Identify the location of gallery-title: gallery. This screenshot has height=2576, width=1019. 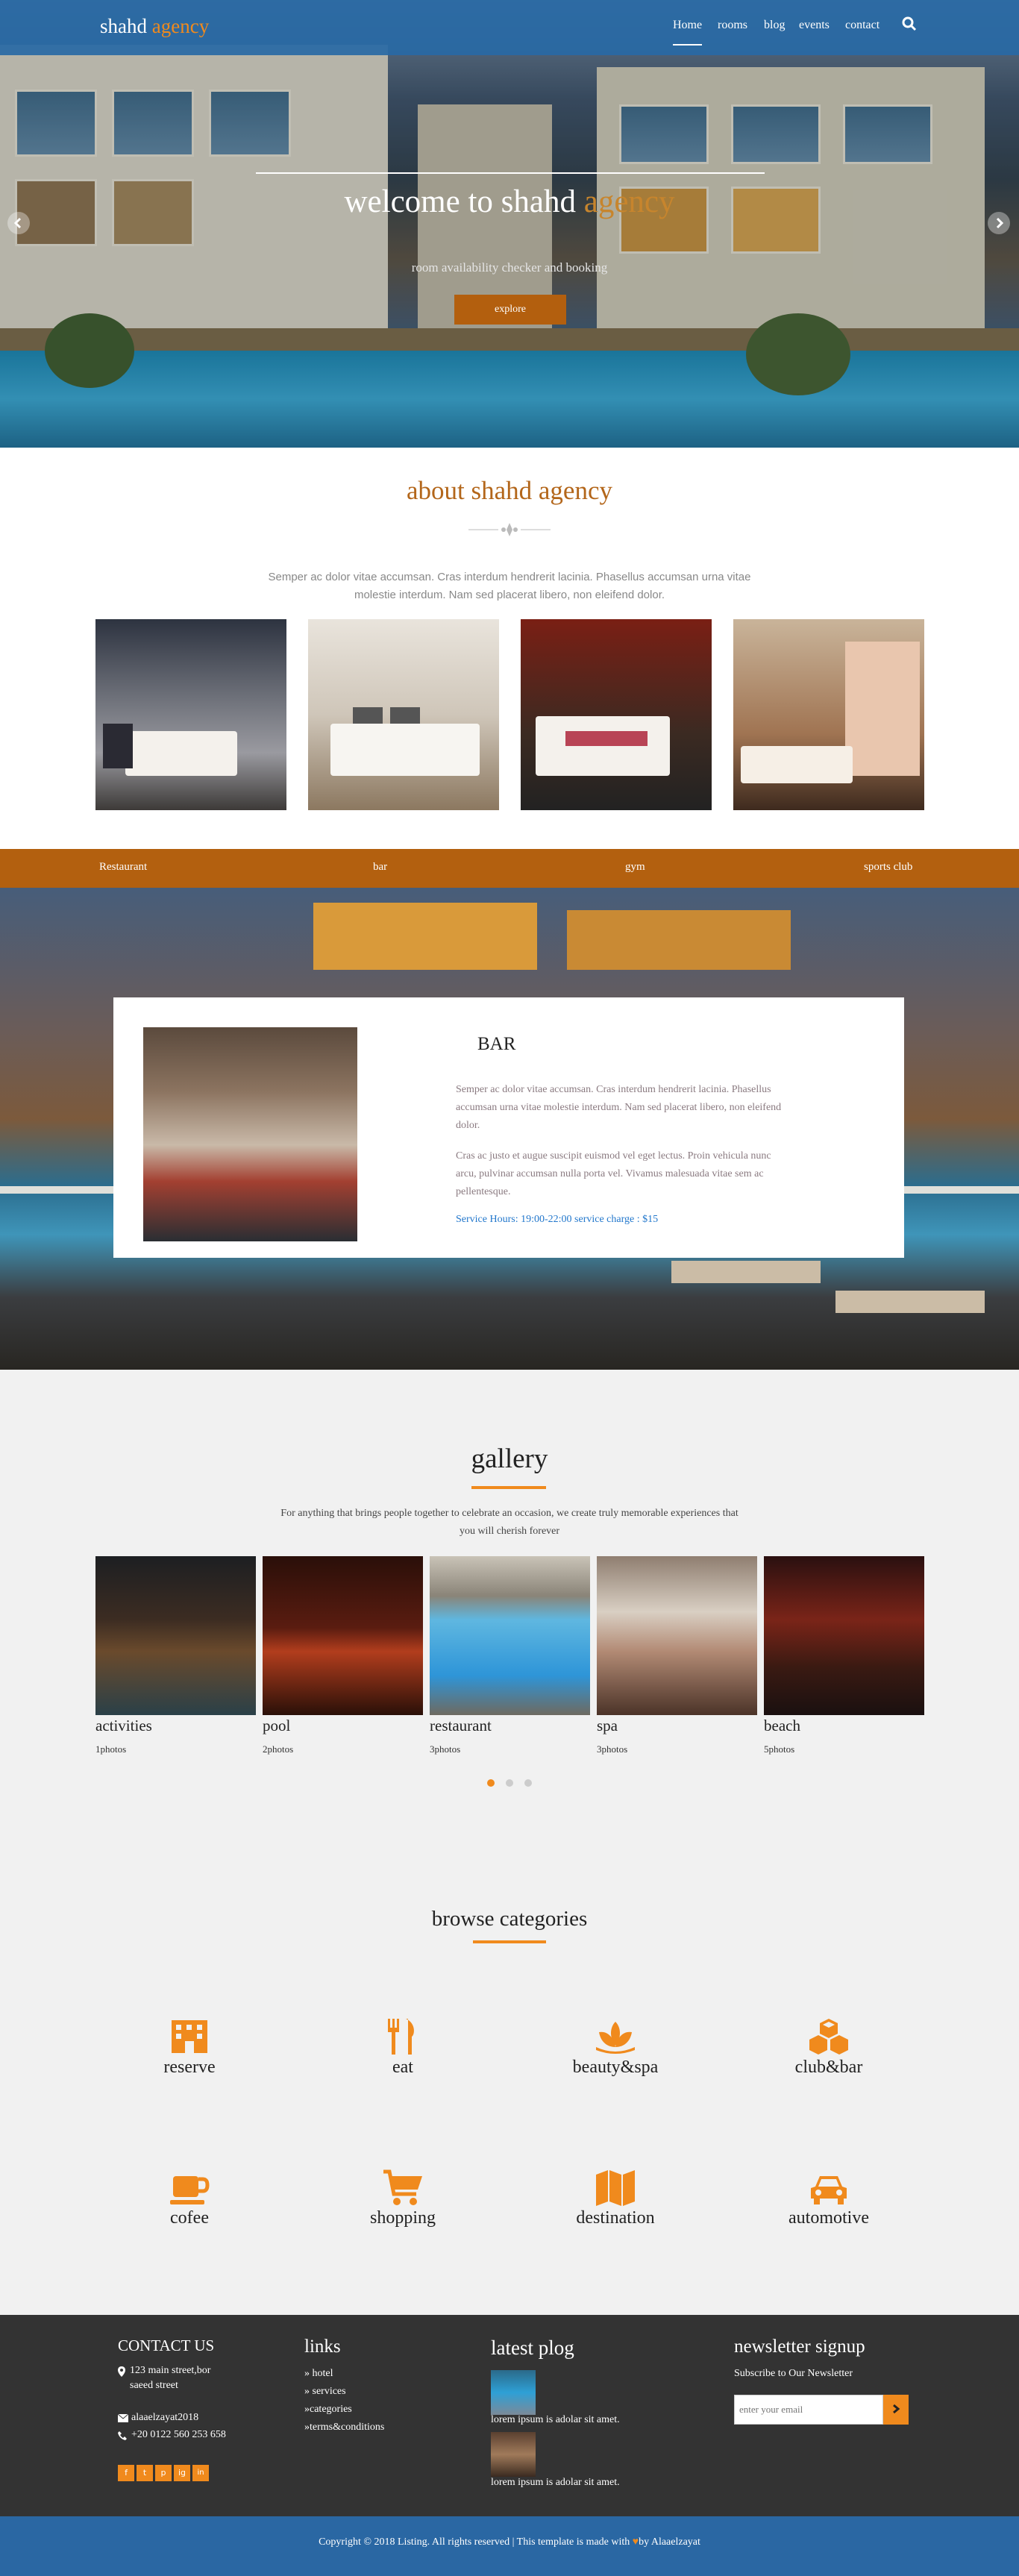
(509, 1459).